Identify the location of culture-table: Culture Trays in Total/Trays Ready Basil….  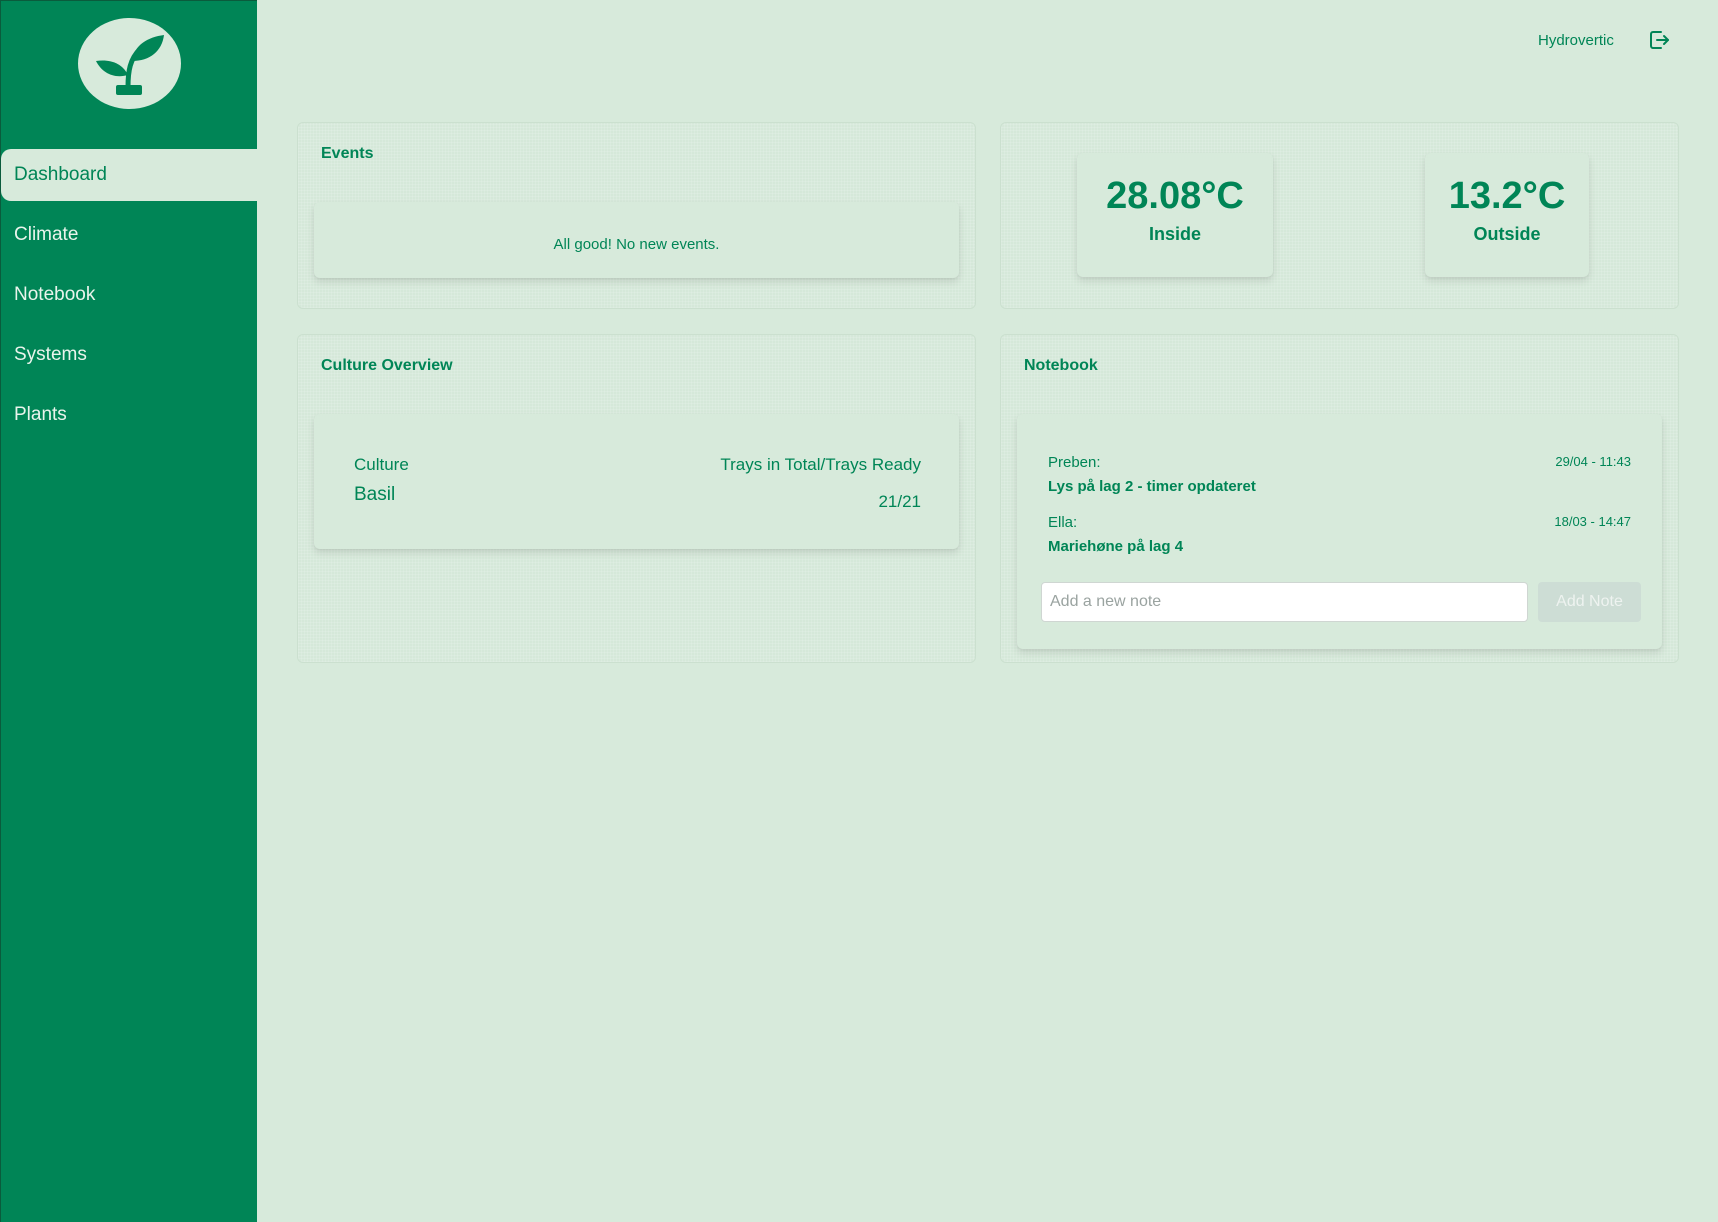
(636, 481).